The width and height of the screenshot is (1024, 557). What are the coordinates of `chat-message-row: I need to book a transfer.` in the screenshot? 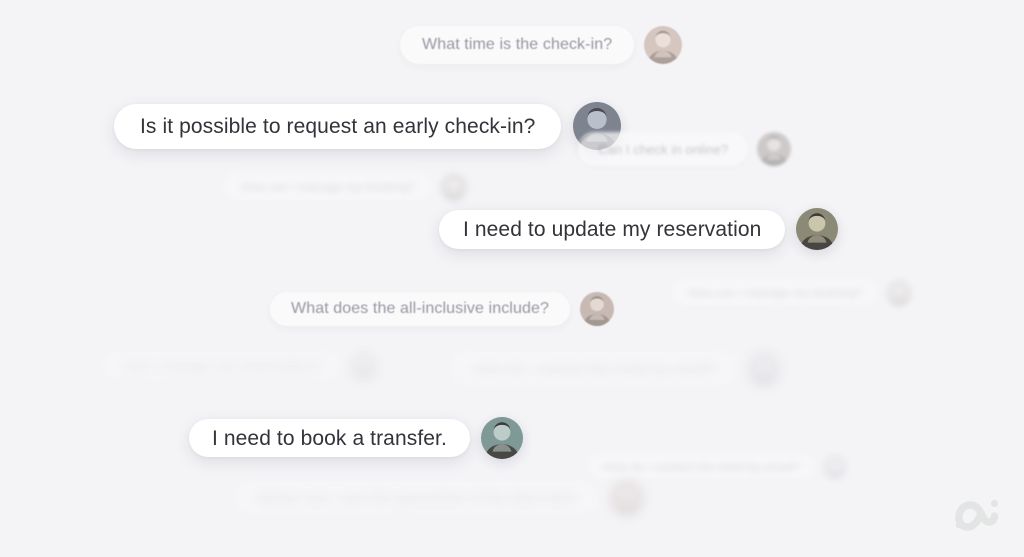 It's located at (356, 438).